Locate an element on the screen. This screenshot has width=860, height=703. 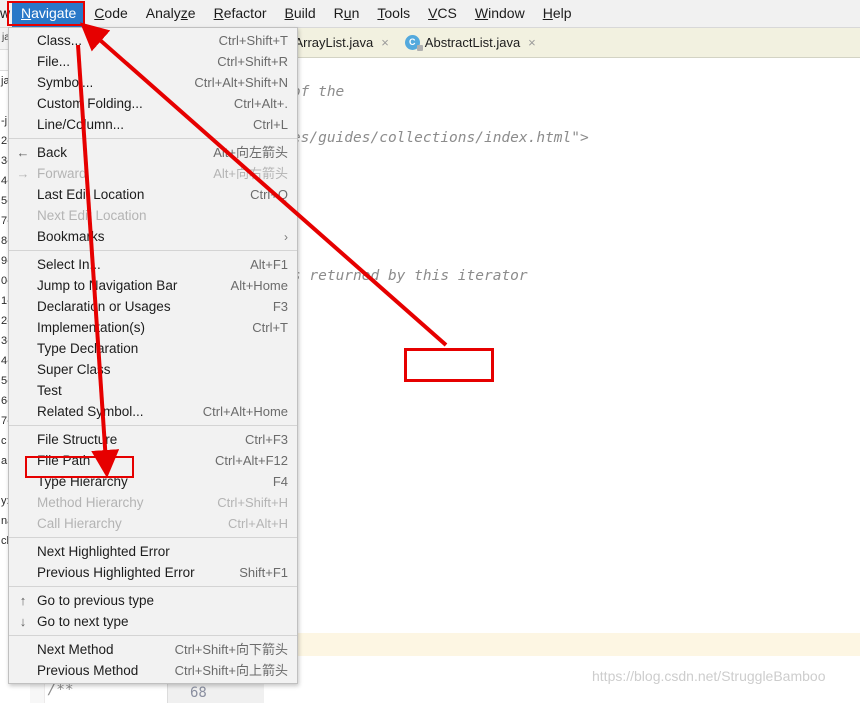
line-number: 68 is located at coordinates (198, 693).